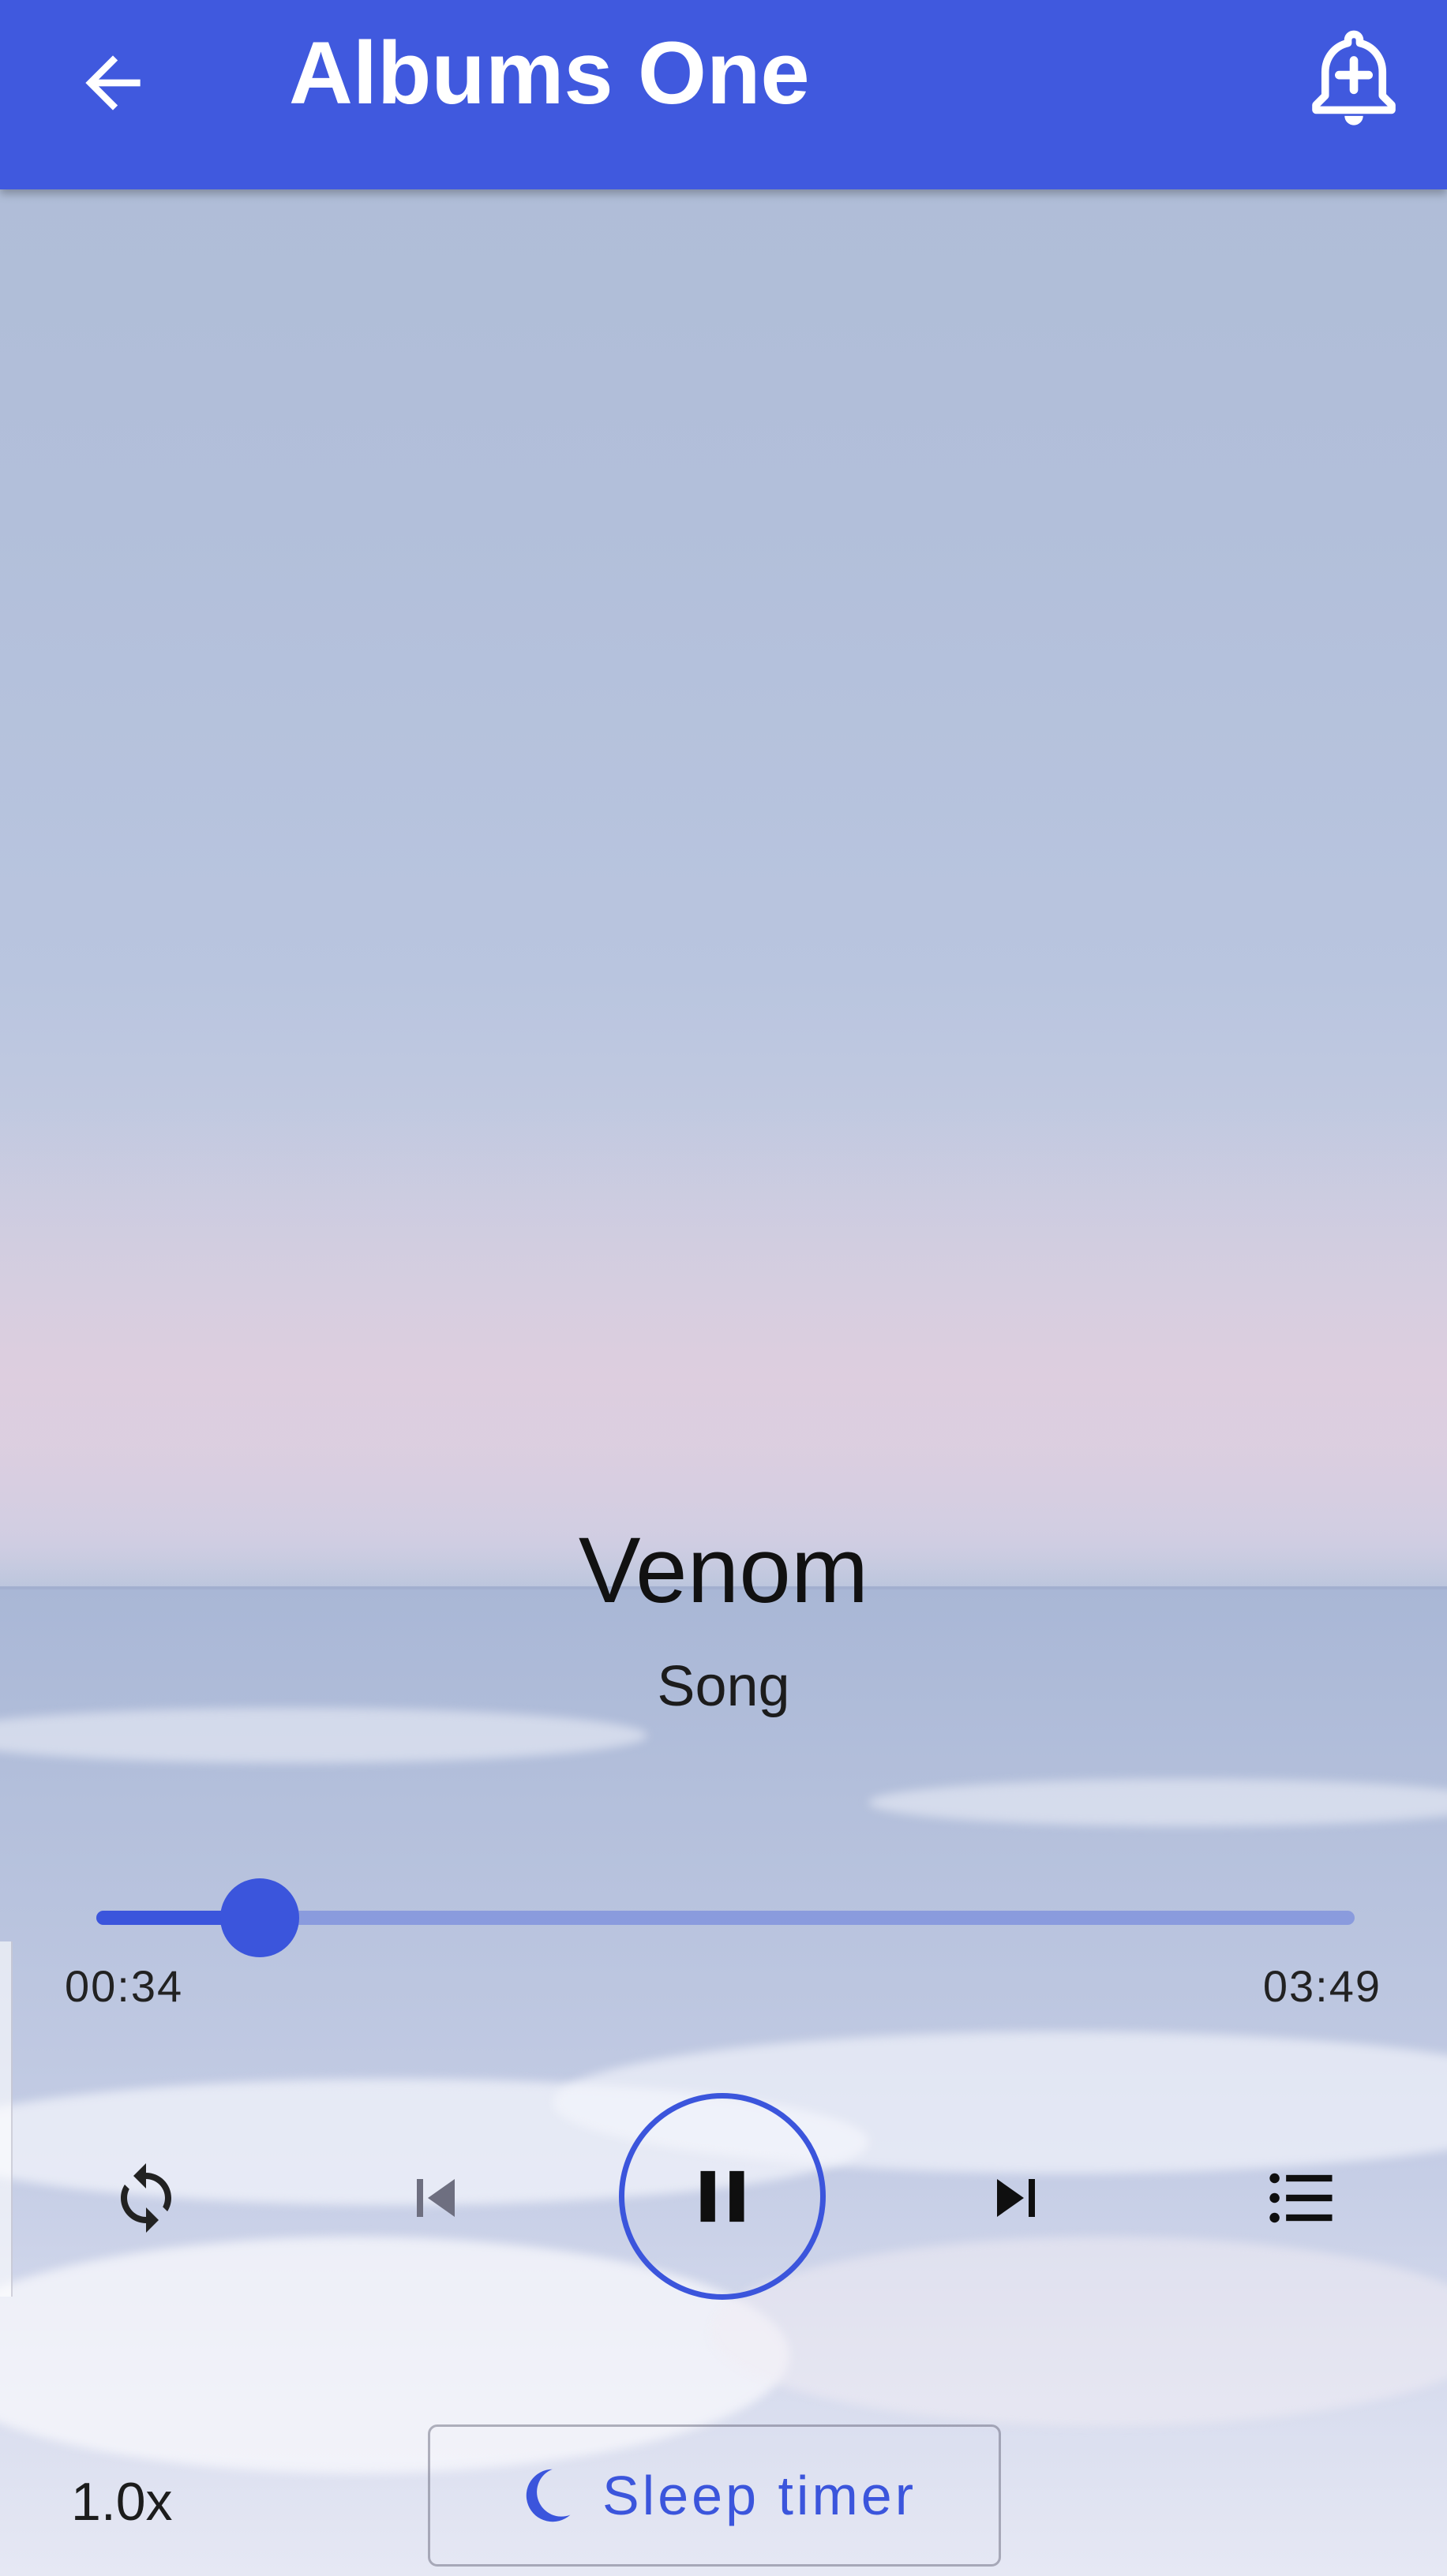  I want to click on song-title: Venom, so click(723, 1570).